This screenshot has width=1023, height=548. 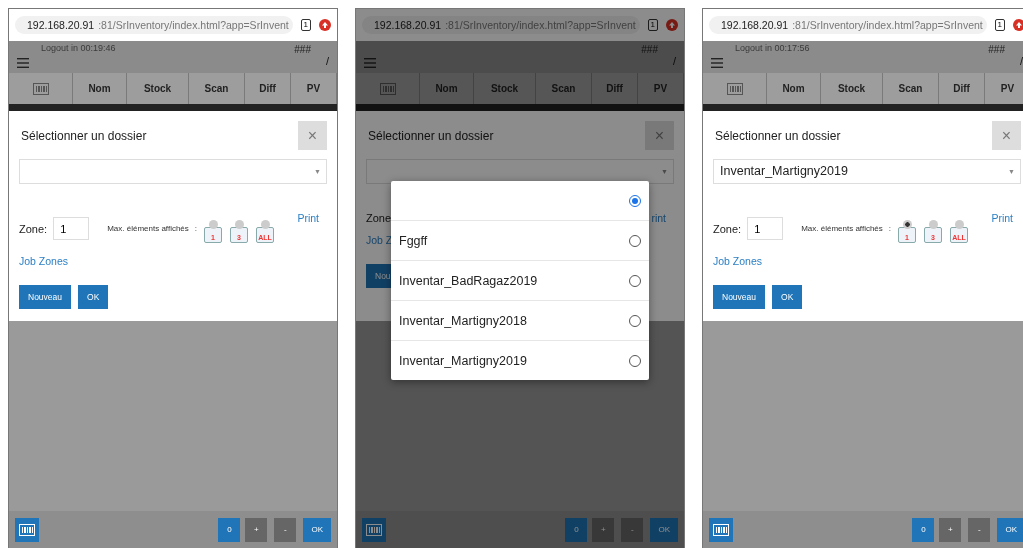 I want to click on print-link: rint, so click(x=662, y=218).